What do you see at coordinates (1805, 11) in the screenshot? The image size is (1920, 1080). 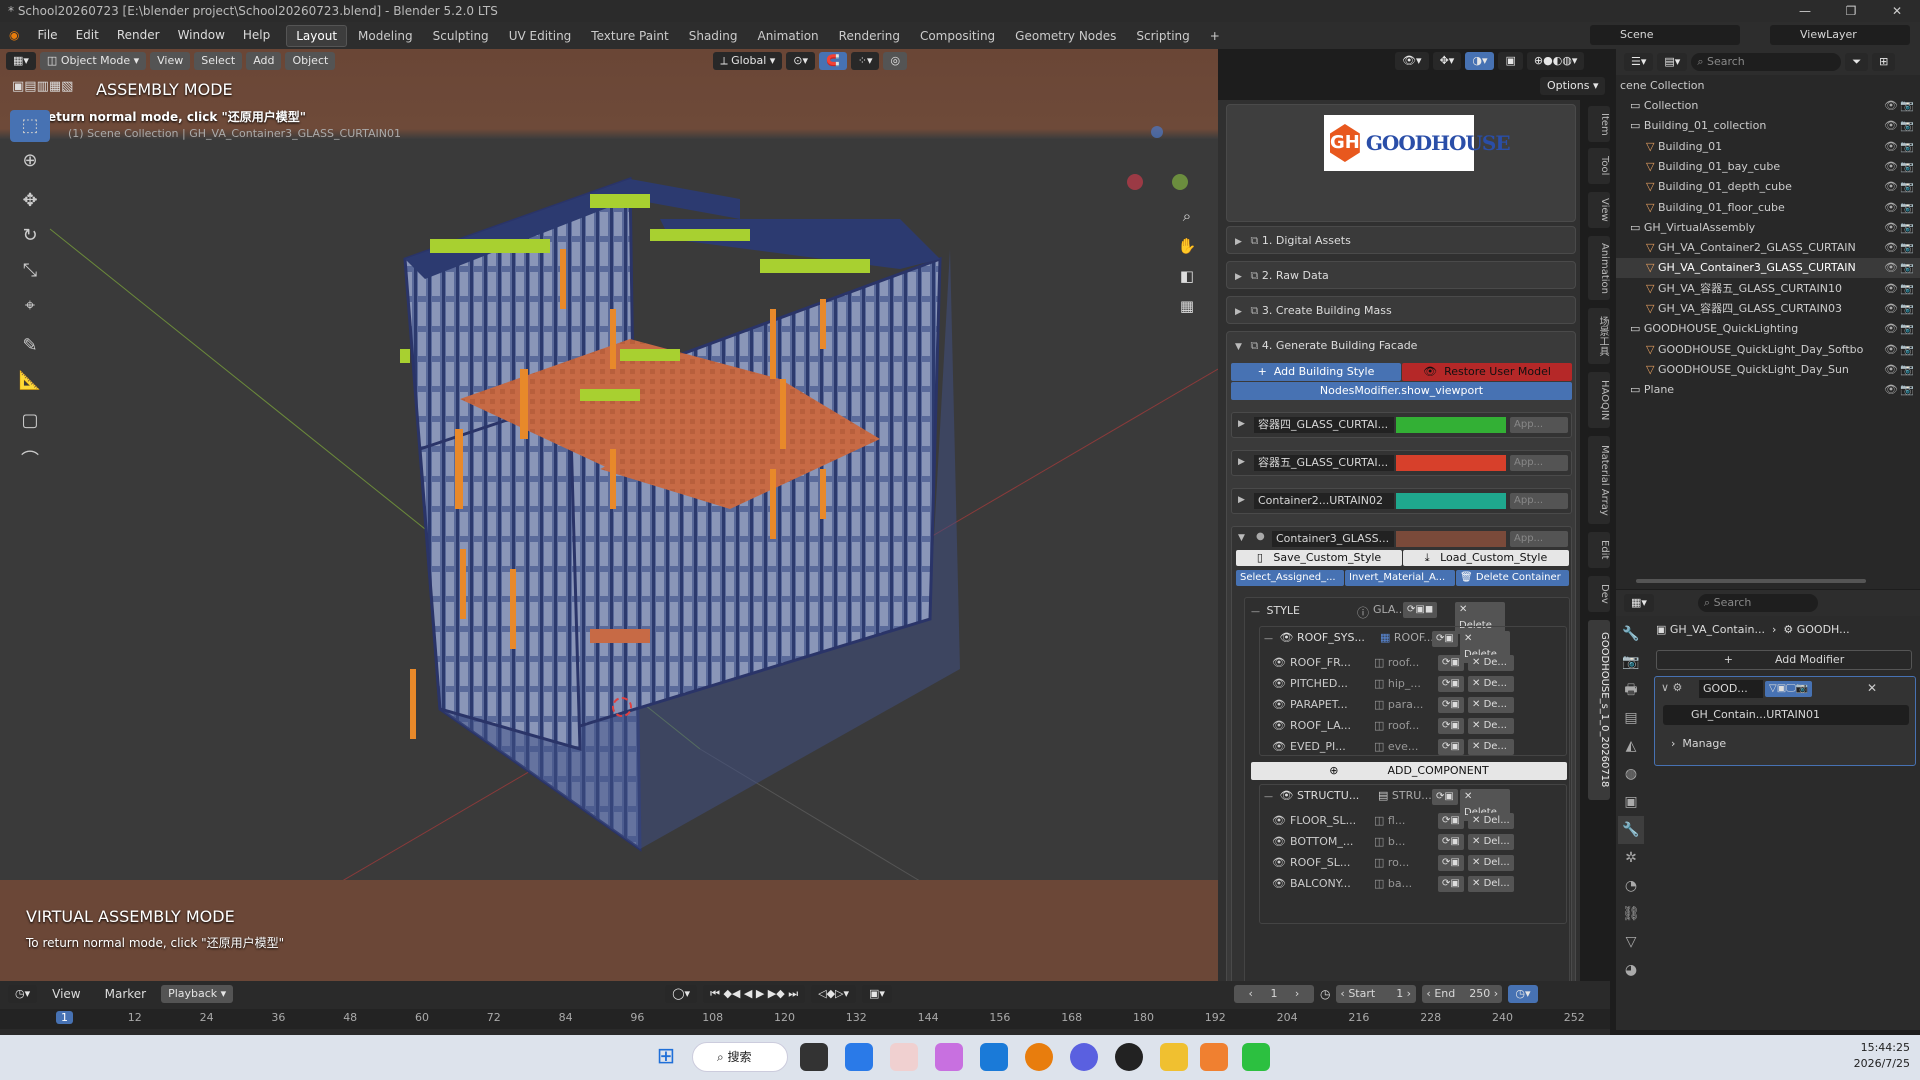 I see `minimize-icon: —` at bounding box center [1805, 11].